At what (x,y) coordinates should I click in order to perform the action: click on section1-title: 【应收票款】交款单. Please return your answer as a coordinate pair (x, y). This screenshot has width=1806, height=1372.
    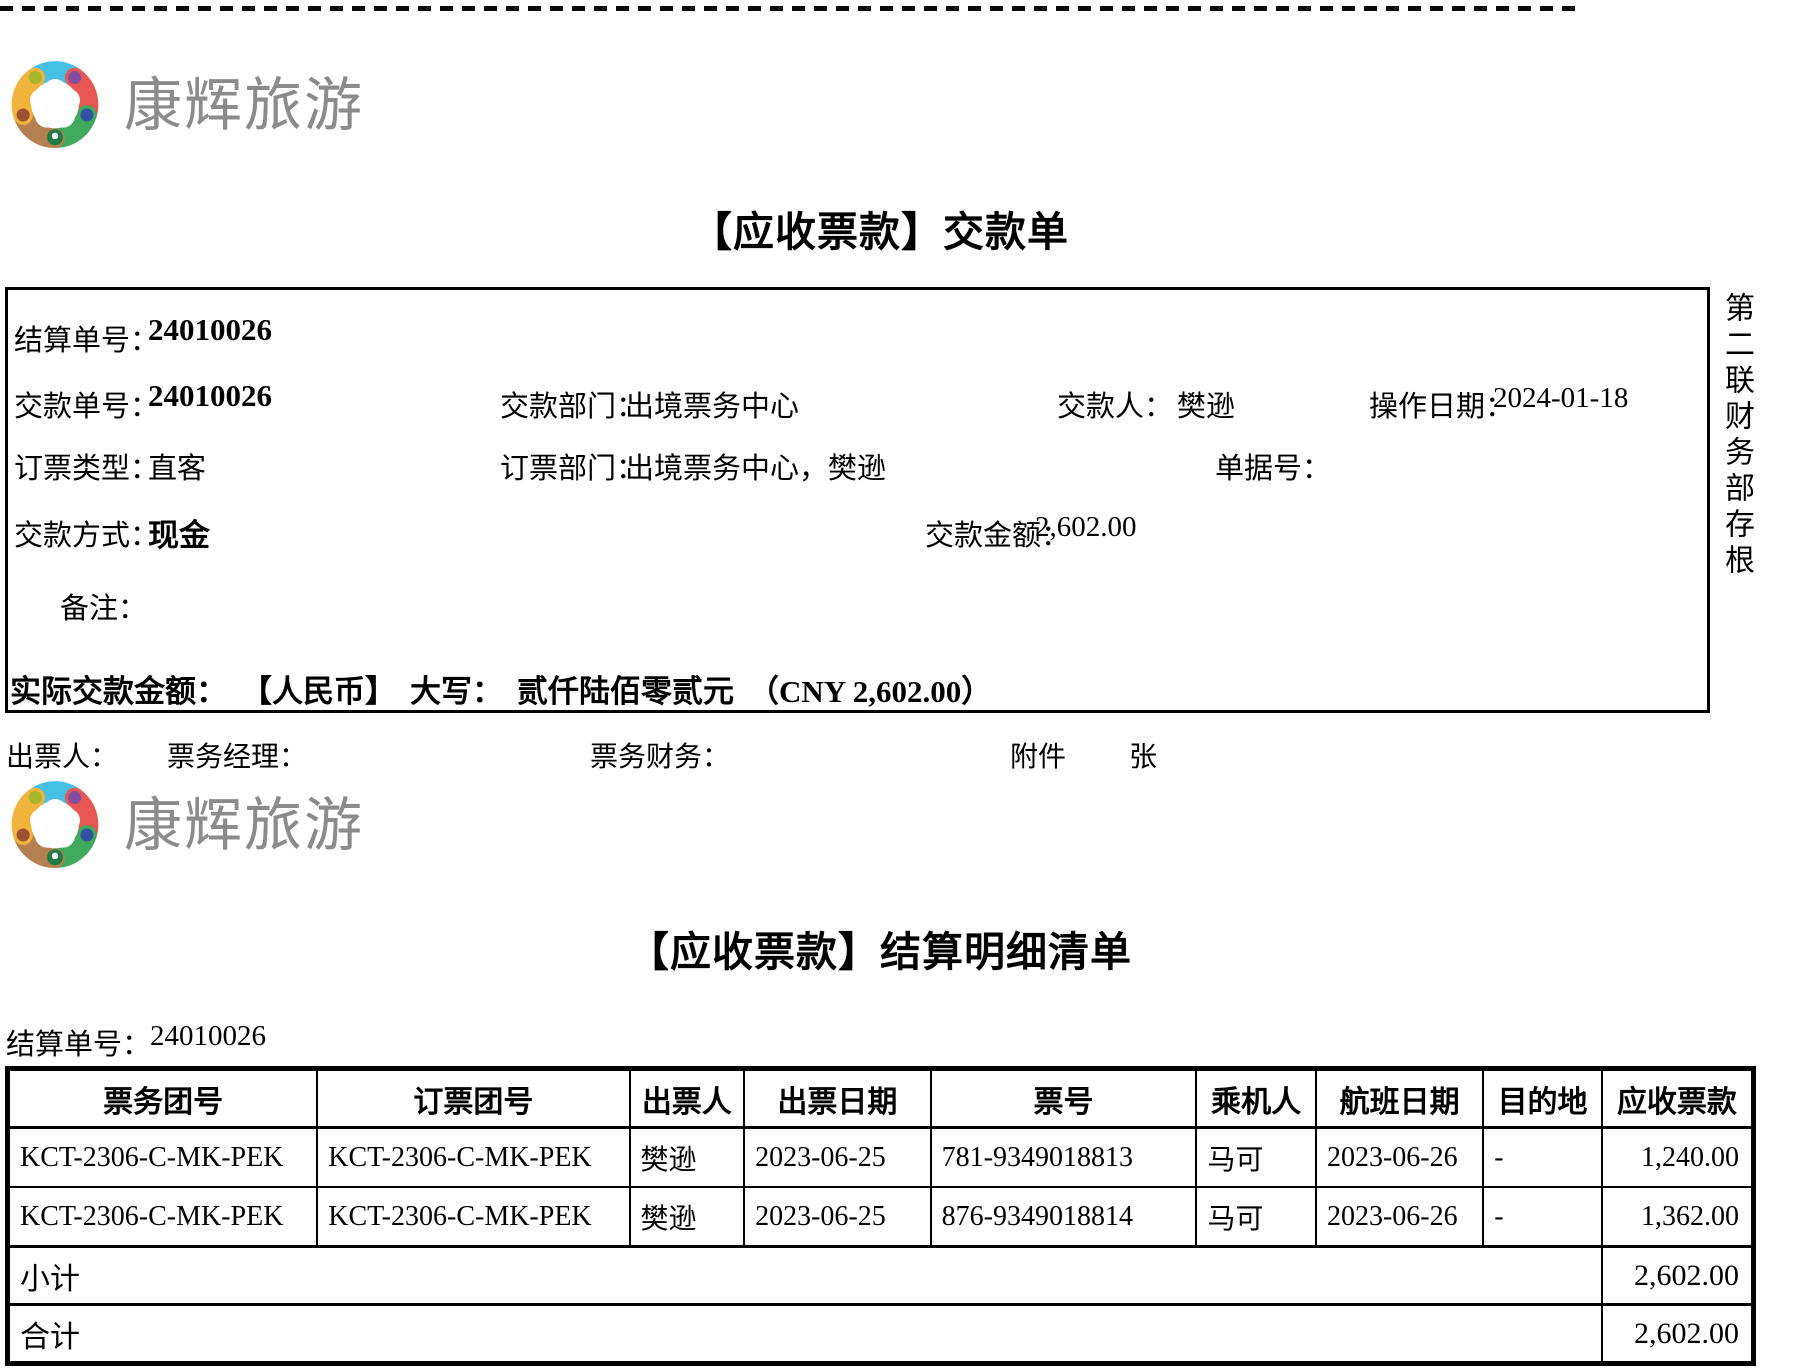
    Looking at the image, I should click on (880, 232).